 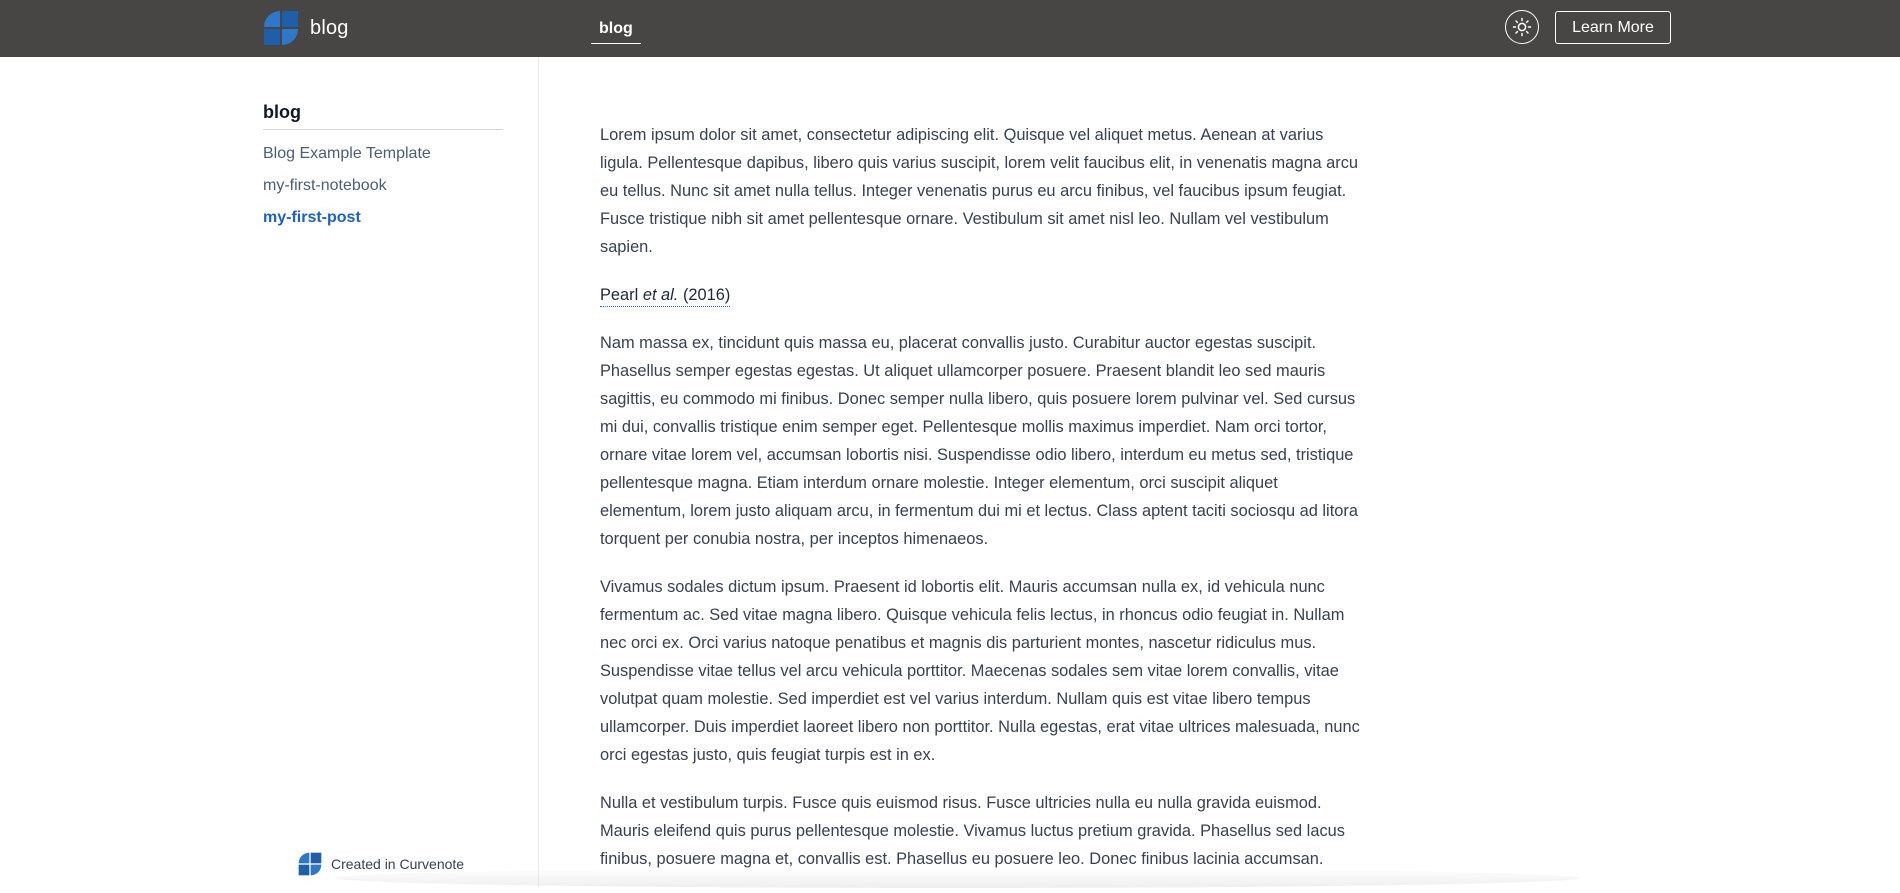 What do you see at coordinates (306, 28) in the screenshot?
I see `brand-home-link: blog` at bounding box center [306, 28].